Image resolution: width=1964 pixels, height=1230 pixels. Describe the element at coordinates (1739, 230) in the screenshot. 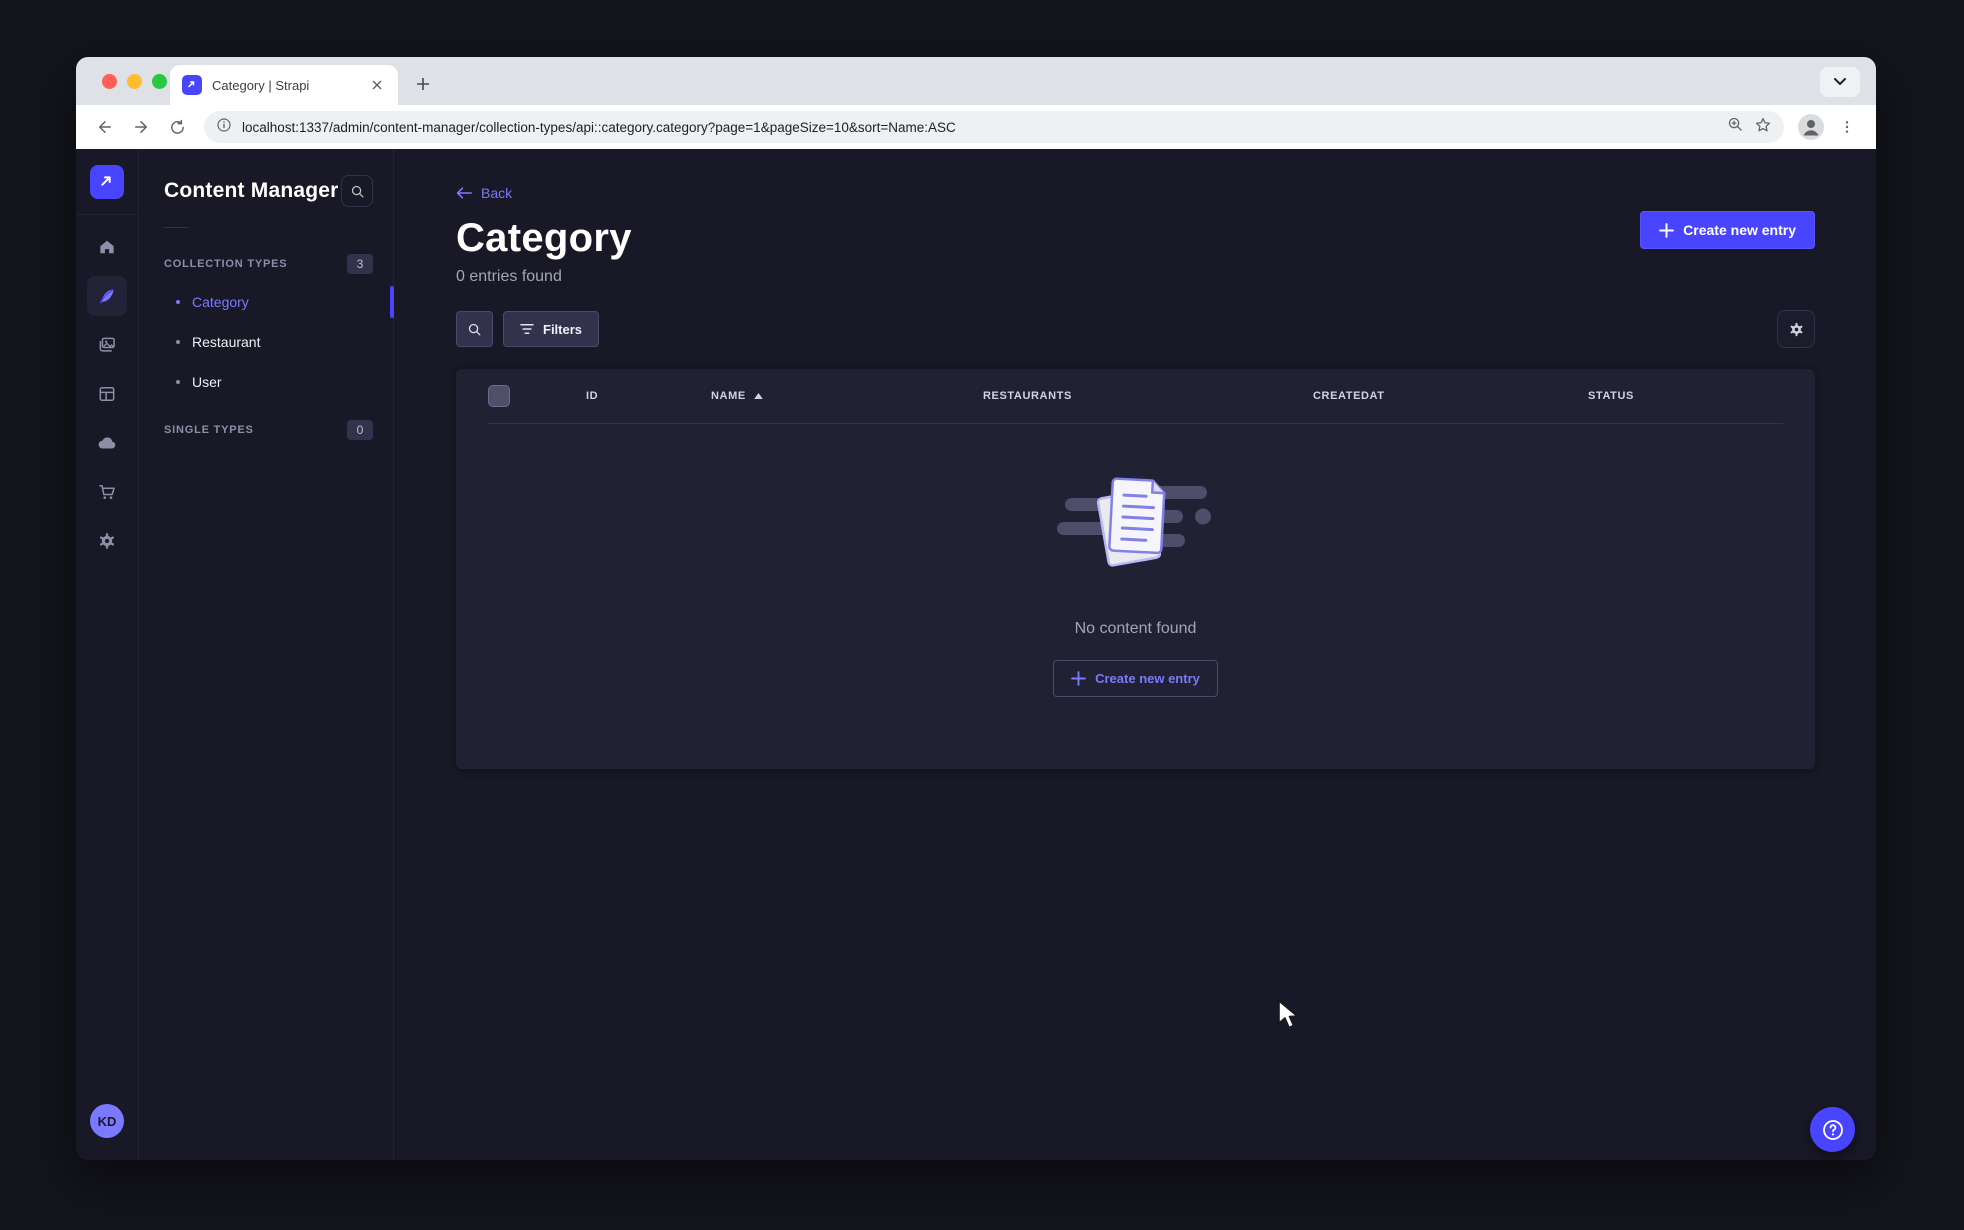

I see `create-entry-label: Create new entry` at that location.